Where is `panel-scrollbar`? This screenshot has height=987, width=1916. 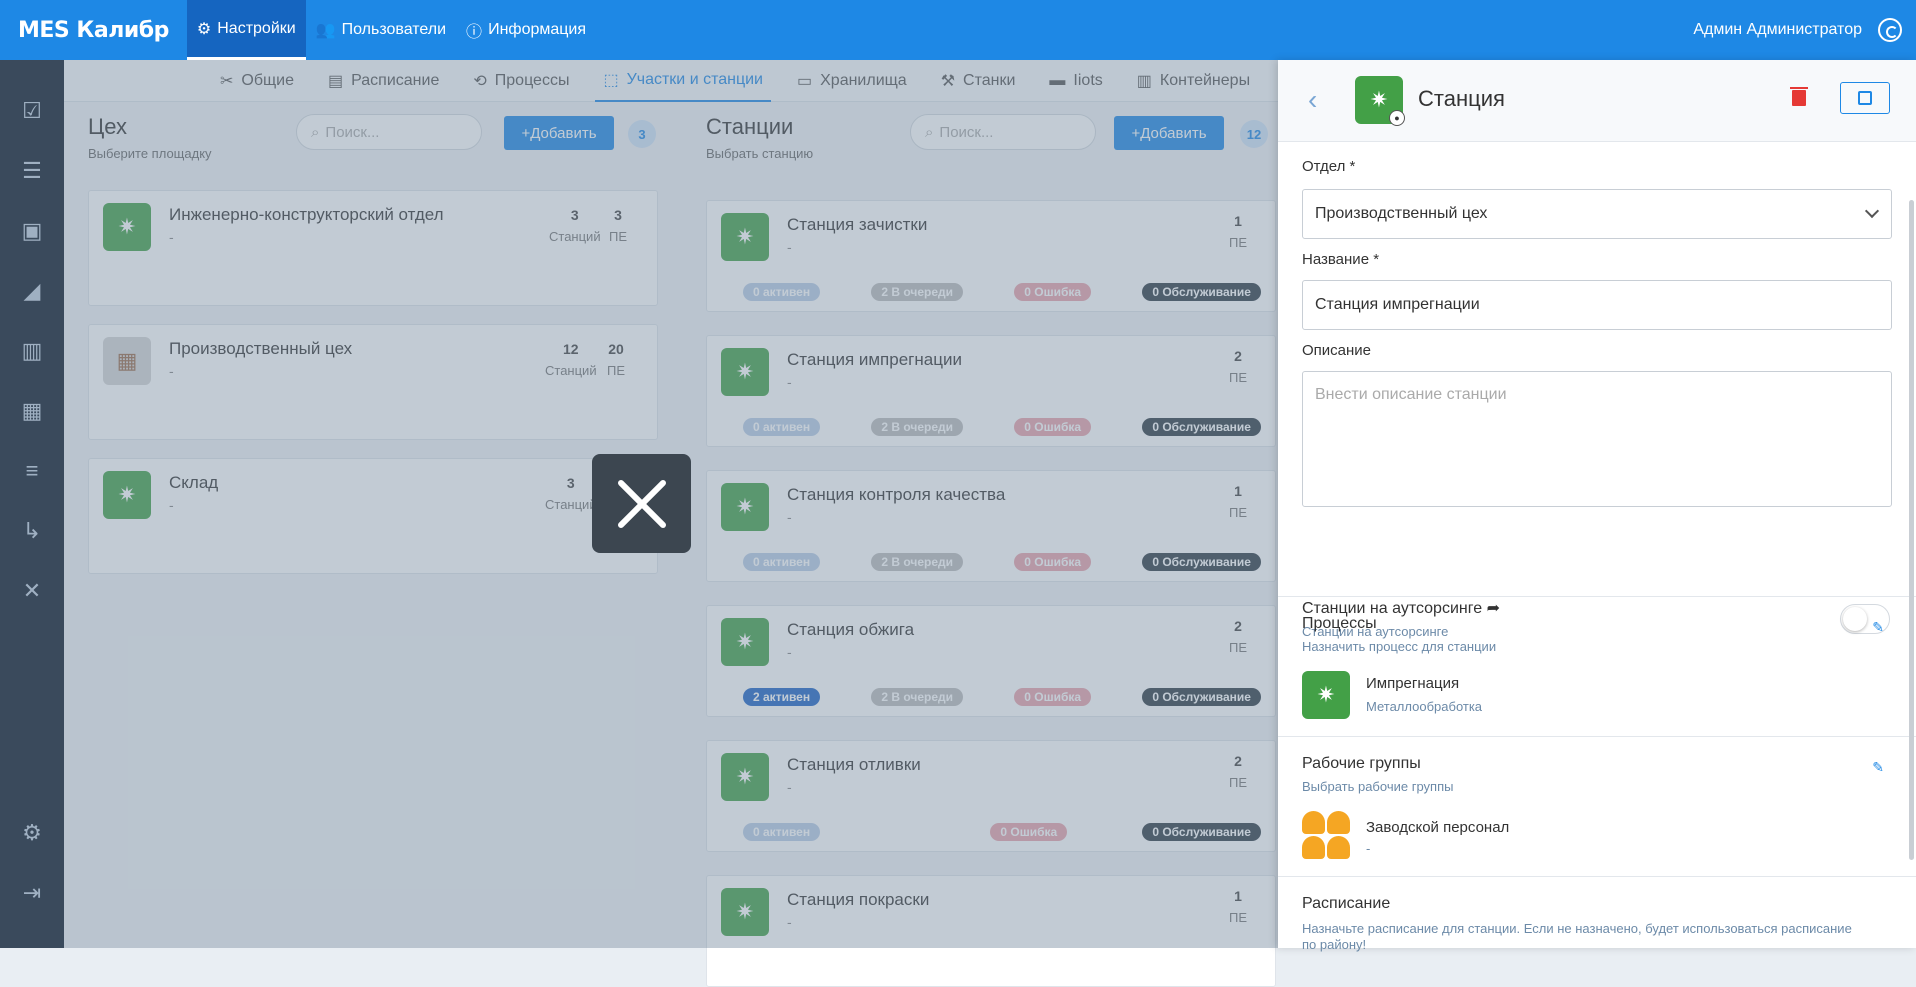
panel-scrollbar is located at coordinates (1911, 530).